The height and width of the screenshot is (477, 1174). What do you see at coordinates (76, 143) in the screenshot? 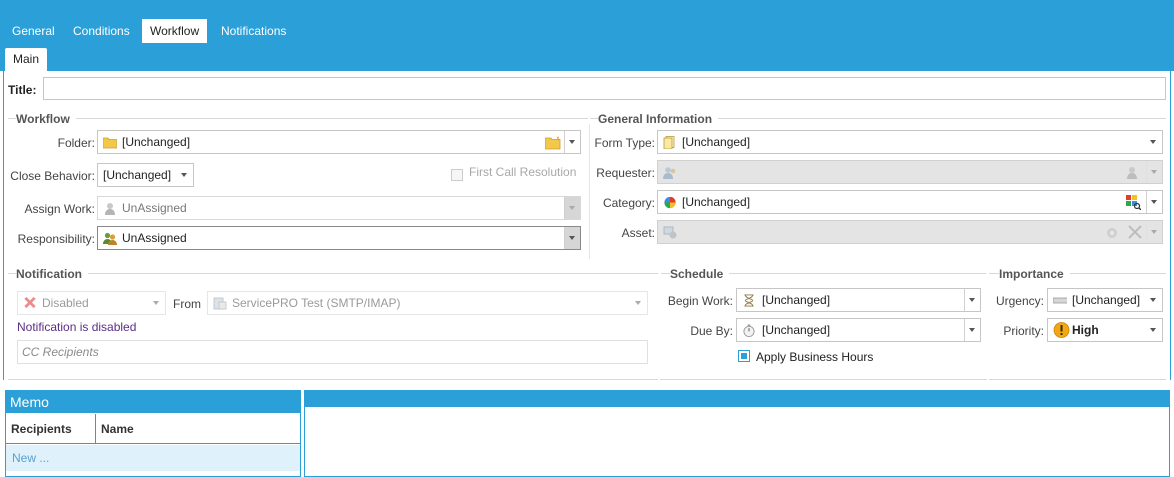
I see `folder-label: Folder:` at bounding box center [76, 143].